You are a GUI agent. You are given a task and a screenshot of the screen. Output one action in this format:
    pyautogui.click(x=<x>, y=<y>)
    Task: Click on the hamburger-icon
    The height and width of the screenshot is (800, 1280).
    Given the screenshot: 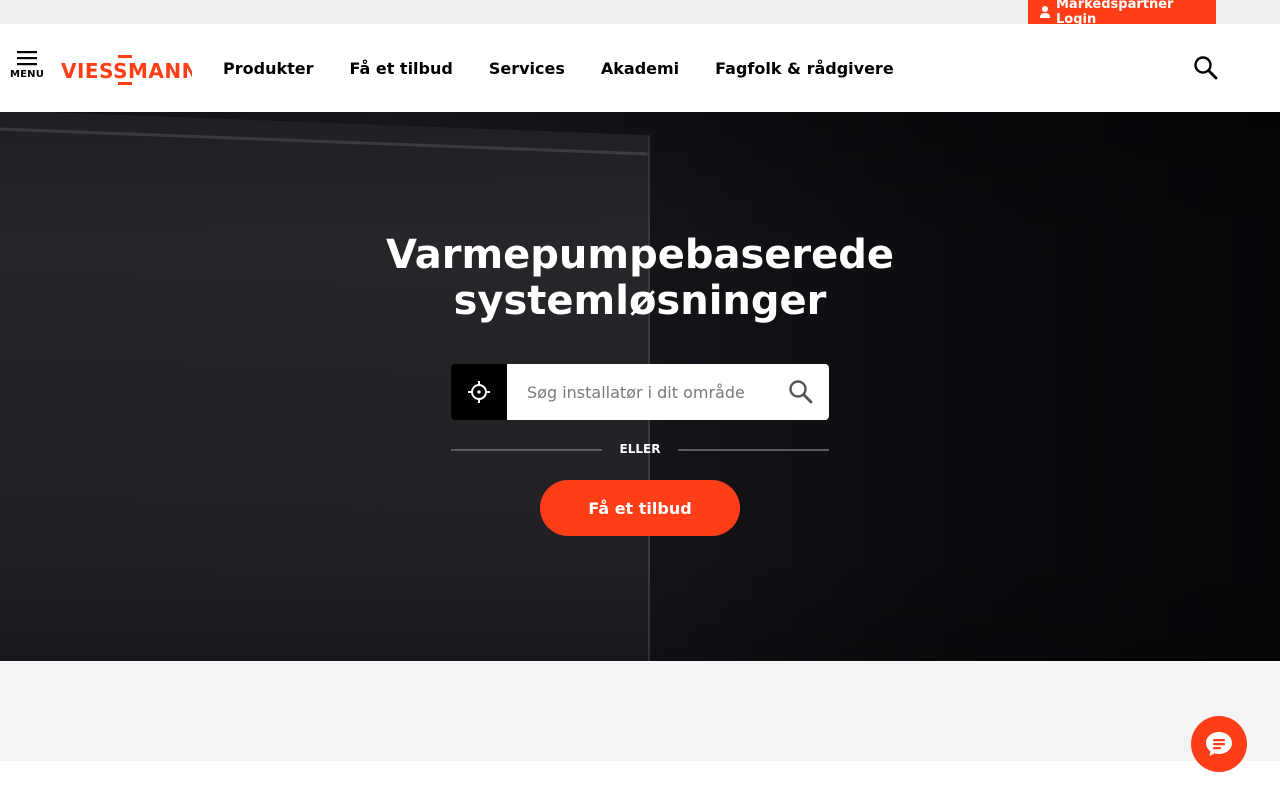 What is the action you would take?
    pyautogui.click(x=27, y=58)
    